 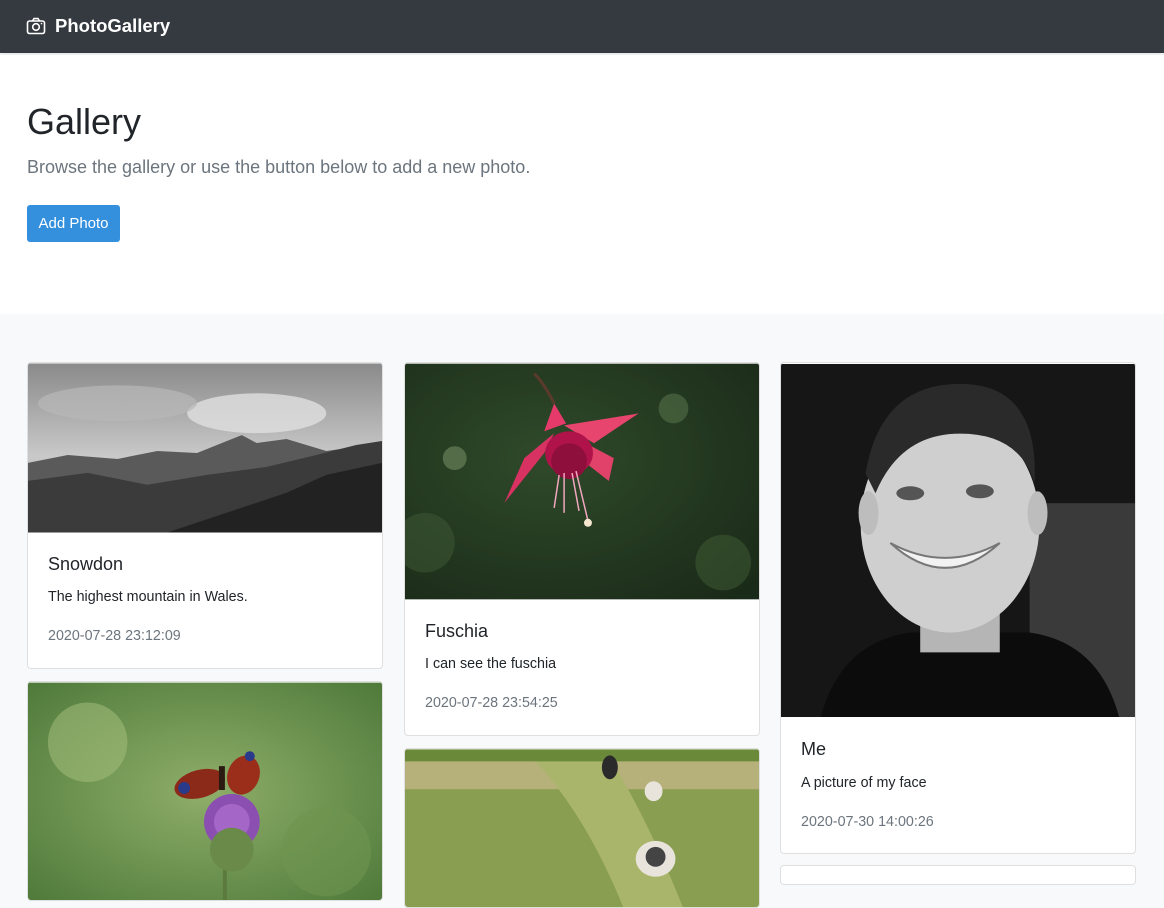 I want to click on photo-date: 2020-07-30 14:00:26, so click(x=867, y=822).